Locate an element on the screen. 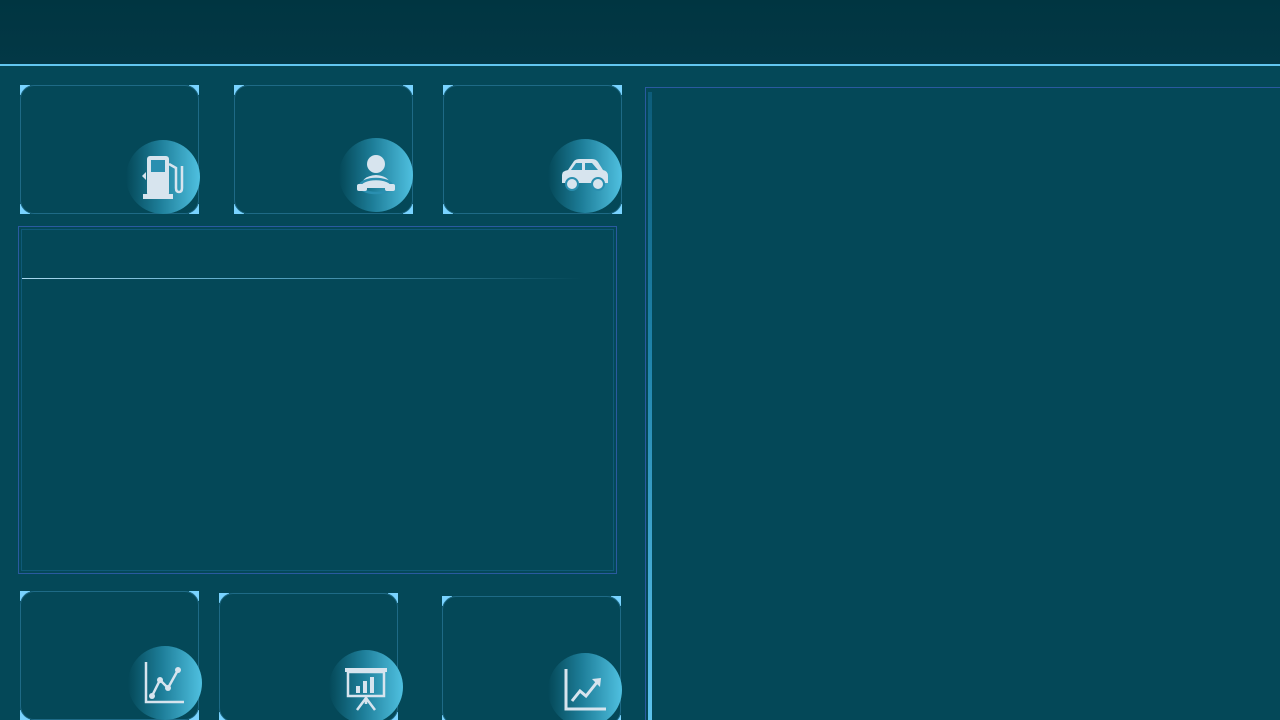 This screenshot has height=720, width=1280. car-icon is located at coordinates (585, 176).